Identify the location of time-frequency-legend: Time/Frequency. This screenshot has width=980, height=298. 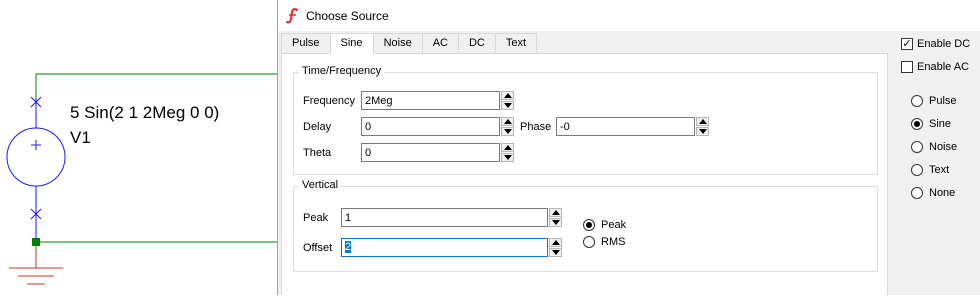
(342, 71).